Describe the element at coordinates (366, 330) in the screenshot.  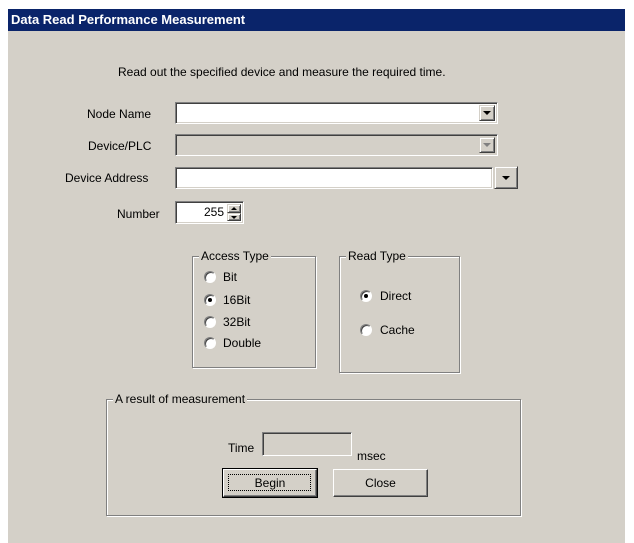
I see `read-type-cache-radio` at that location.